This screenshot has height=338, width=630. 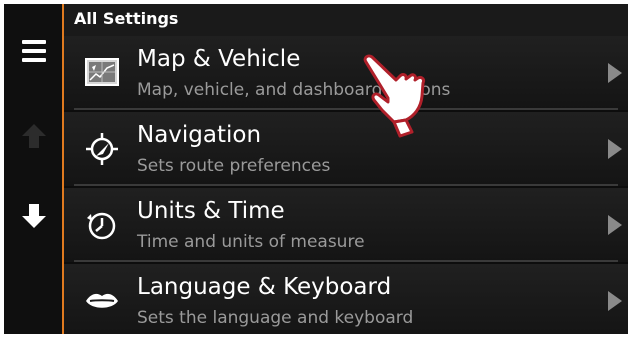 What do you see at coordinates (102, 72) in the screenshot?
I see `map-icon` at bounding box center [102, 72].